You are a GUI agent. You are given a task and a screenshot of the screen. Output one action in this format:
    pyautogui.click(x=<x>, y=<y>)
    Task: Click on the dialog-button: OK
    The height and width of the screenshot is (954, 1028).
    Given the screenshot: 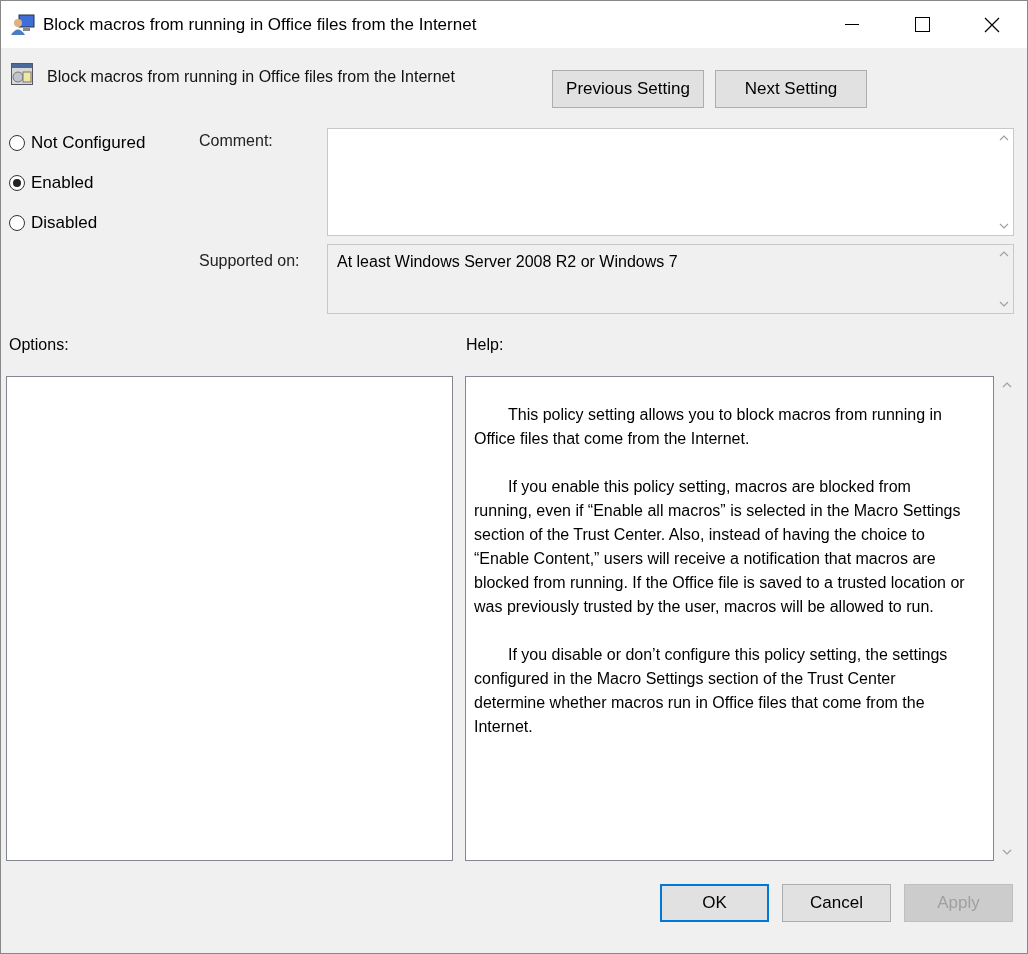 What is the action you would take?
    pyautogui.click(x=714, y=903)
    